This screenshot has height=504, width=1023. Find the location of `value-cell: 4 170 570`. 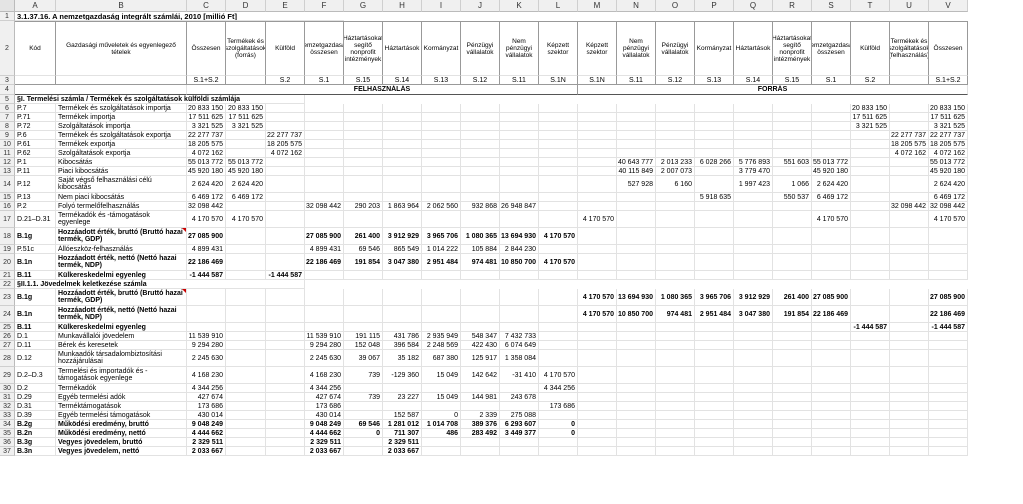

value-cell: 4 170 570 is located at coordinates (948, 219).